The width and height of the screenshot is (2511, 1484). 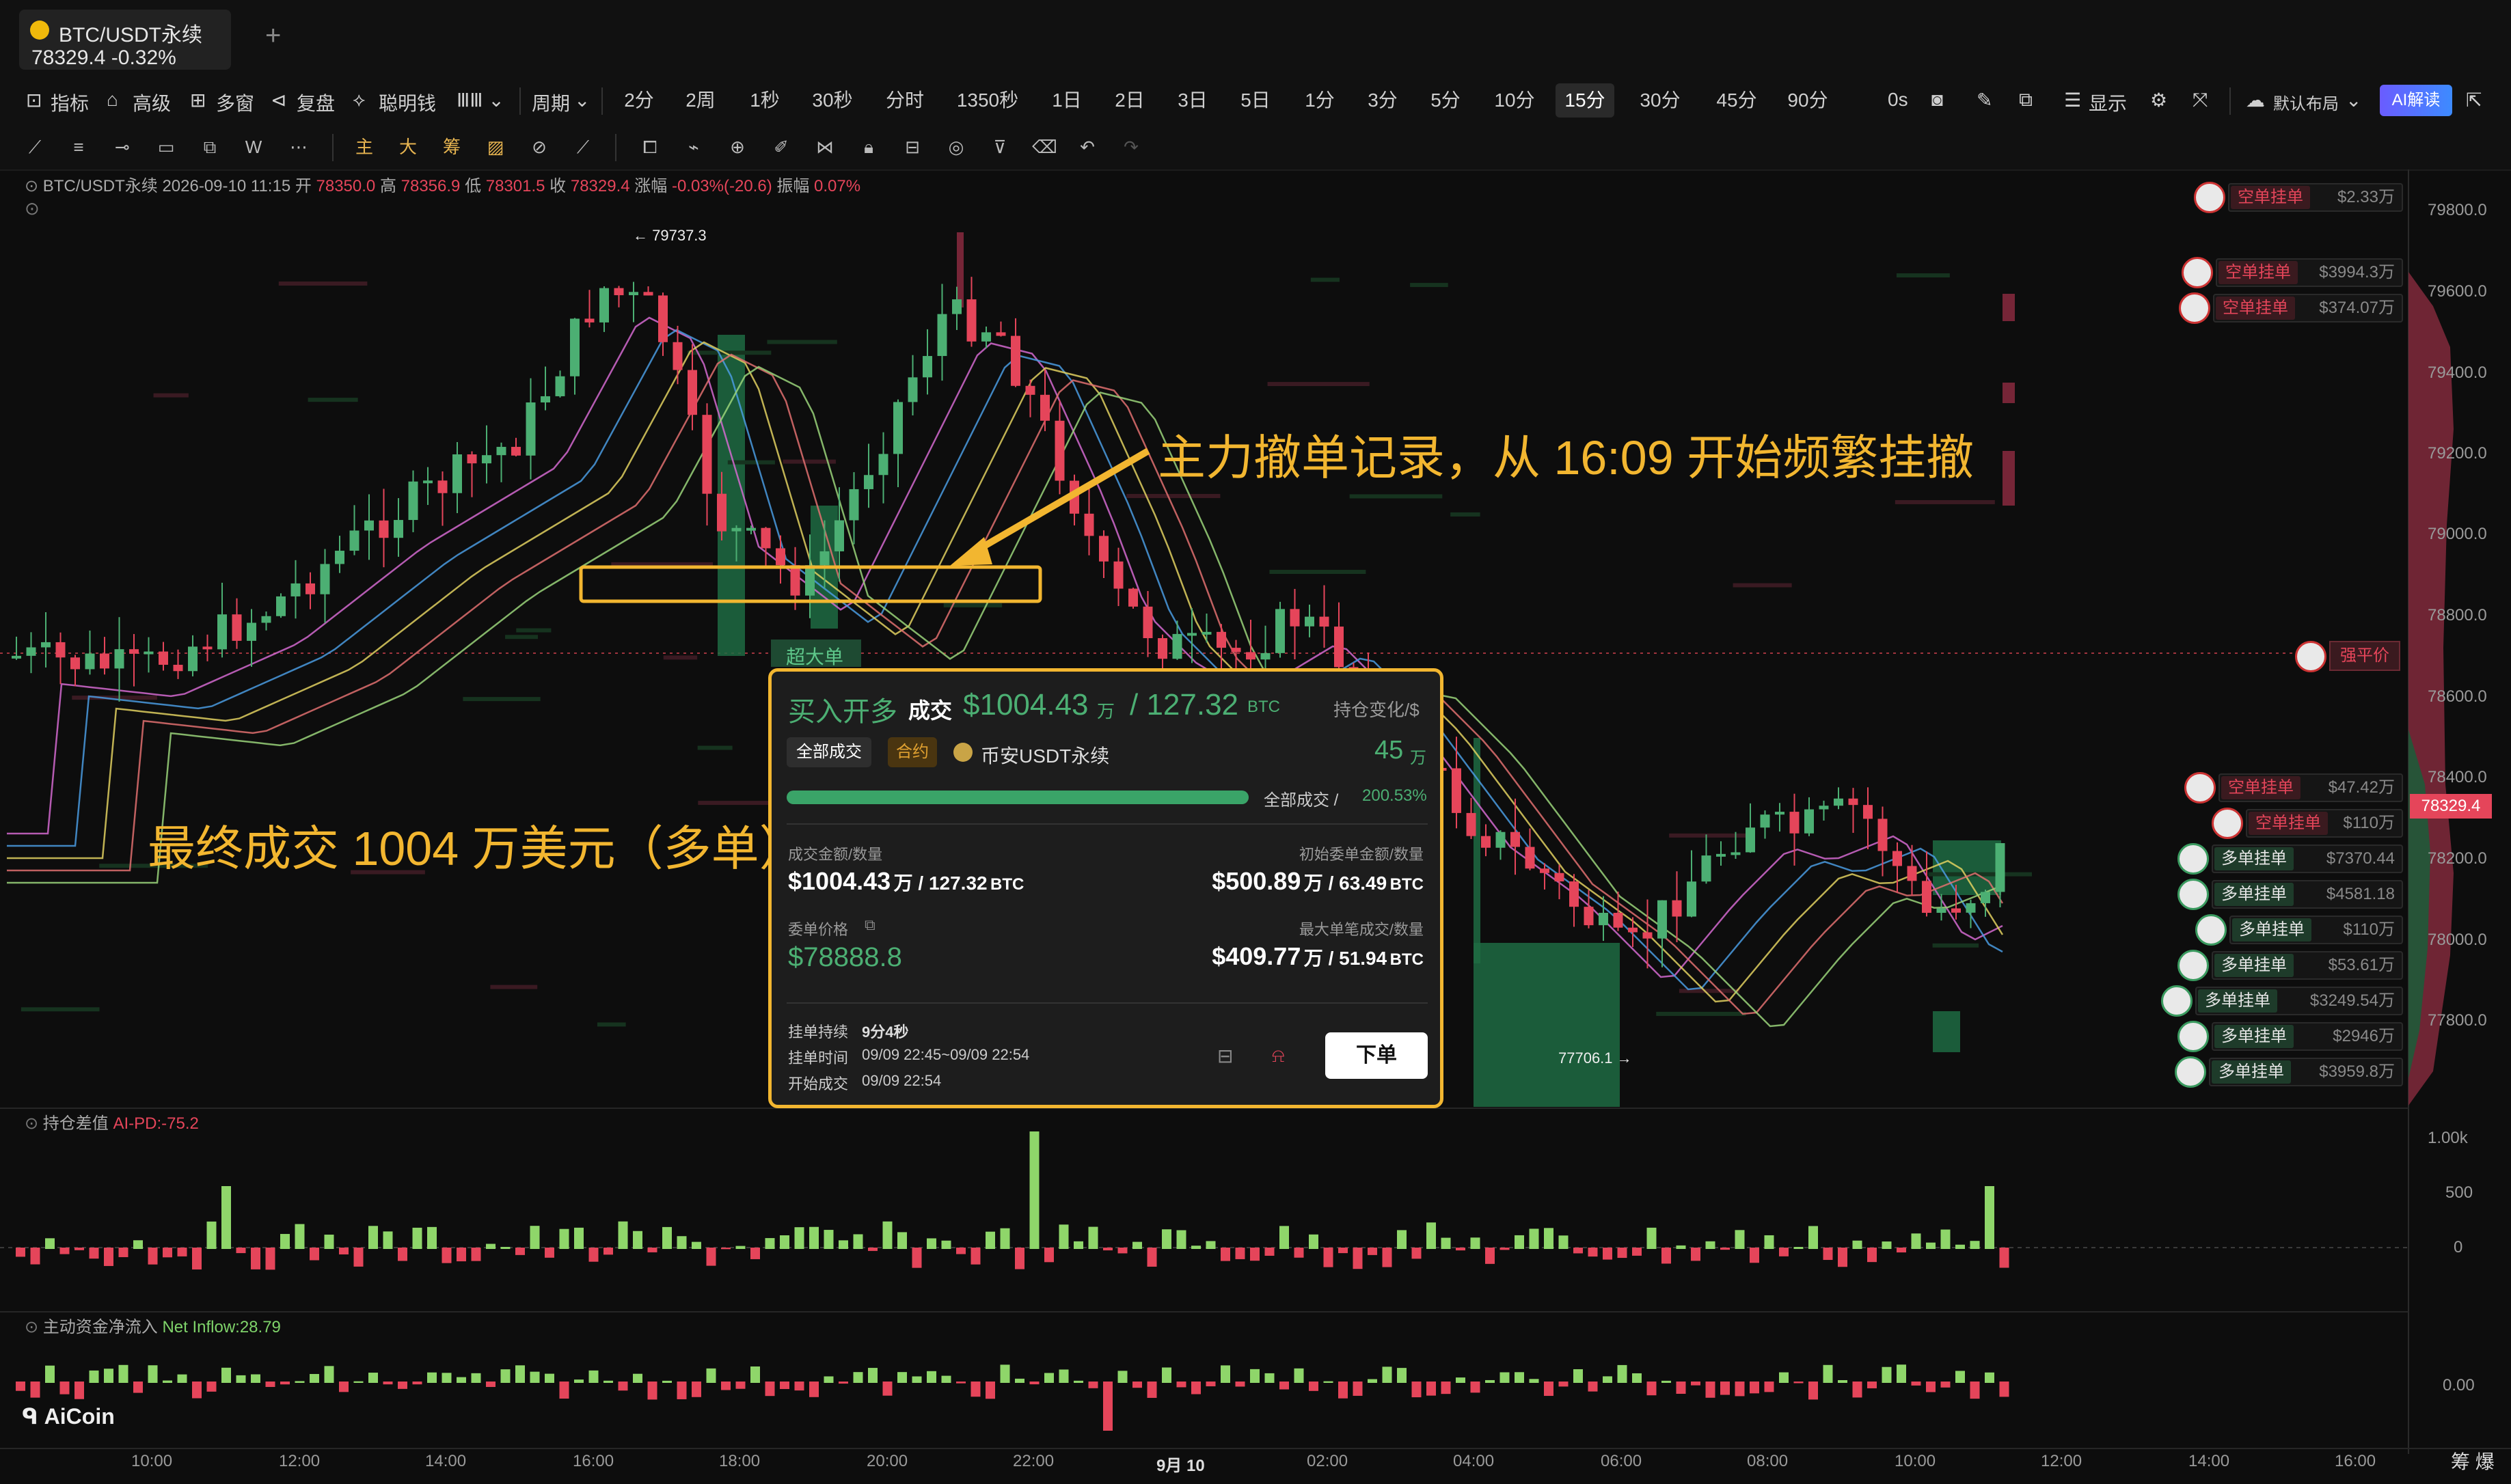 What do you see at coordinates (166, 147) in the screenshot?
I see `rectangle-tool-icon: ▭` at bounding box center [166, 147].